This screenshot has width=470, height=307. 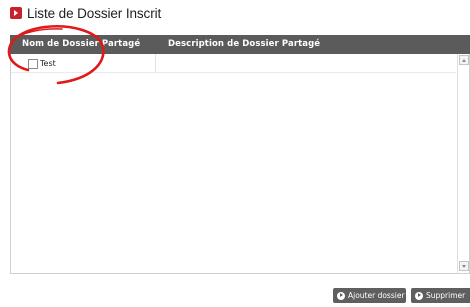 What do you see at coordinates (464, 266) in the screenshot?
I see `scroll-down-arrow-icon` at bounding box center [464, 266].